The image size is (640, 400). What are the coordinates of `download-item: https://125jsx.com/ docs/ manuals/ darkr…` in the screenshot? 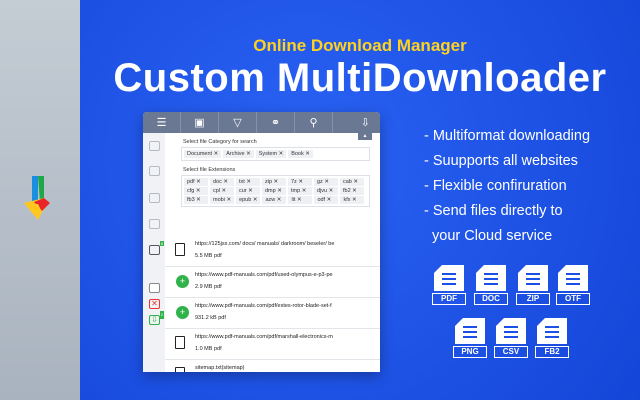 It's located at (272, 251).